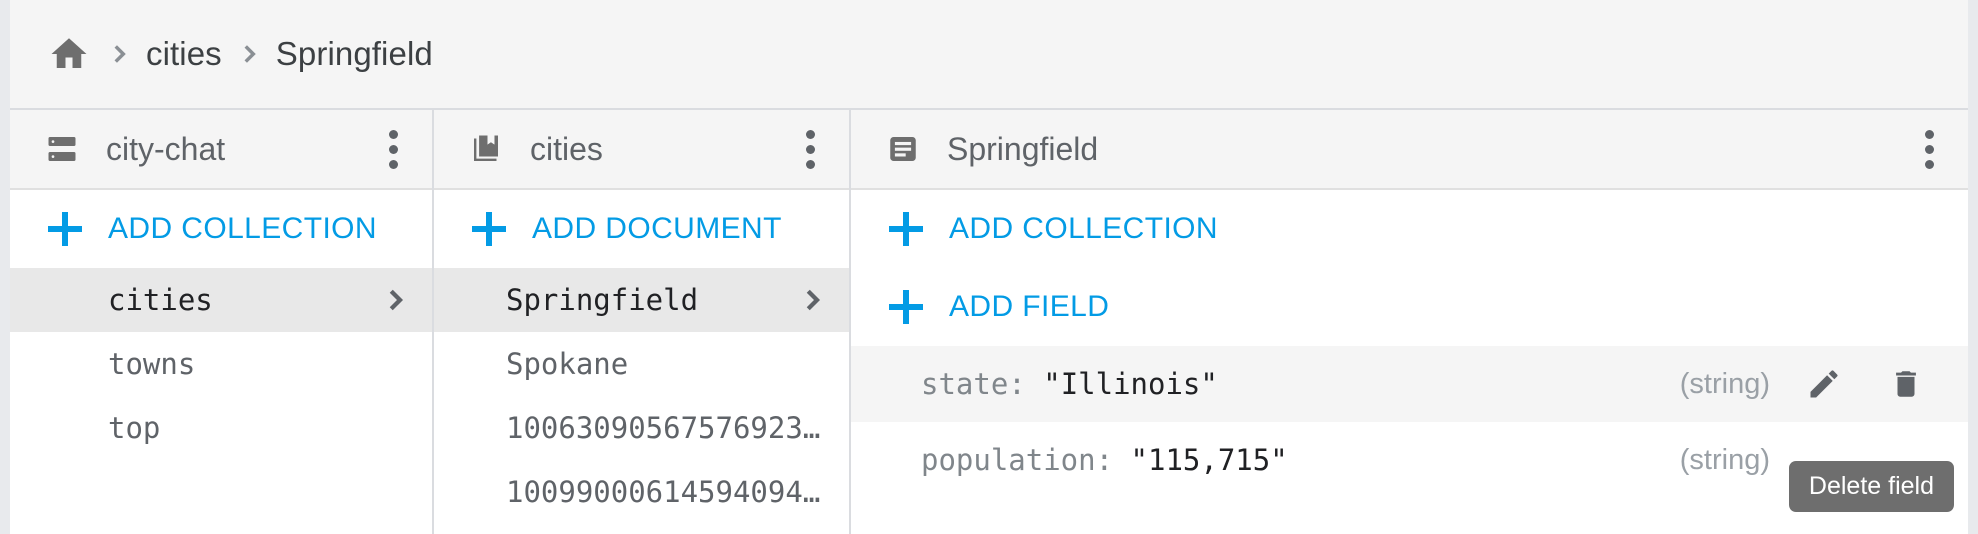  What do you see at coordinates (152, 364) in the screenshot?
I see `collection-list-item-label: towns` at bounding box center [152, 364].